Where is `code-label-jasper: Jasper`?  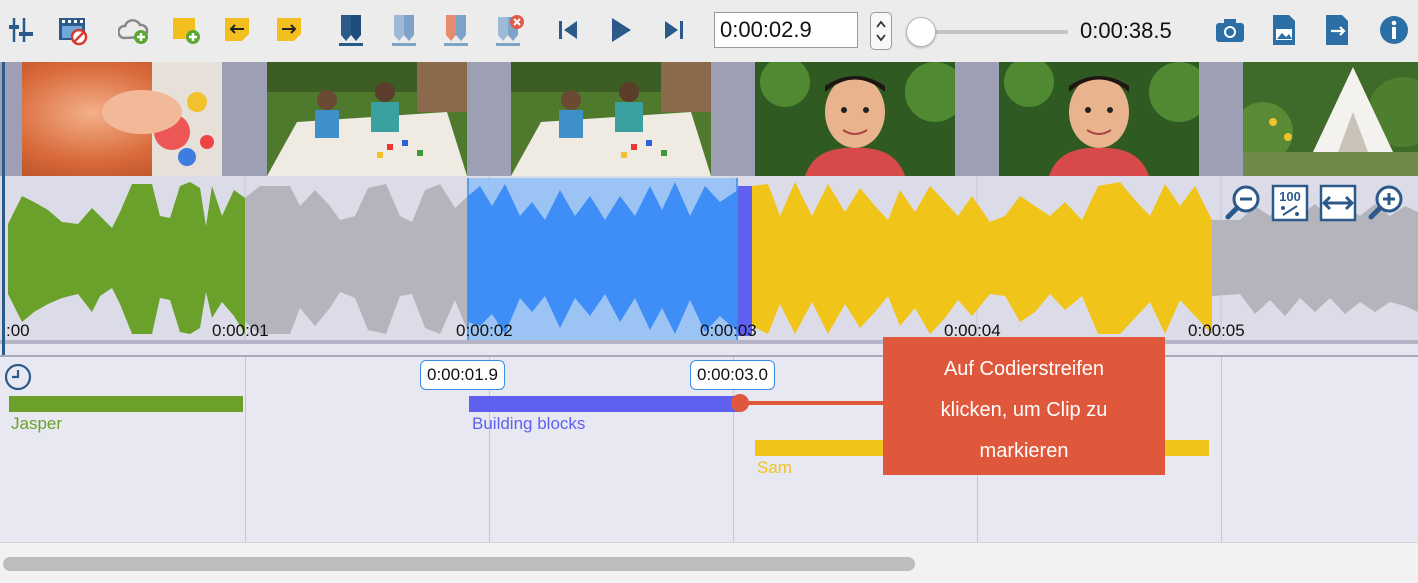 code-label-jasper: Jasper is located at coordinates (37, 423).